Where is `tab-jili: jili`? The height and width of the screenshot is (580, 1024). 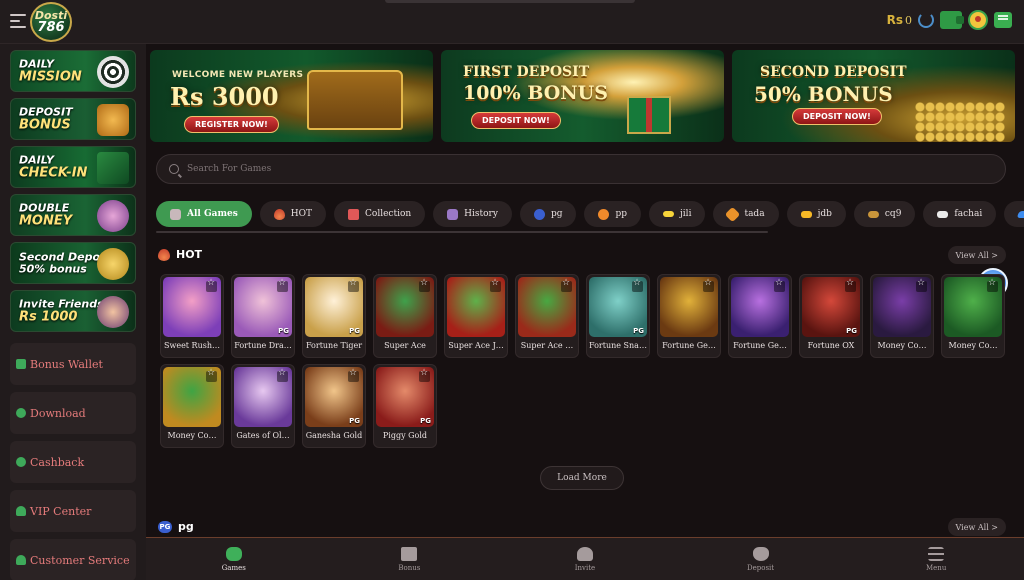 tab-jili: jili is located at coordinates (677, 214).